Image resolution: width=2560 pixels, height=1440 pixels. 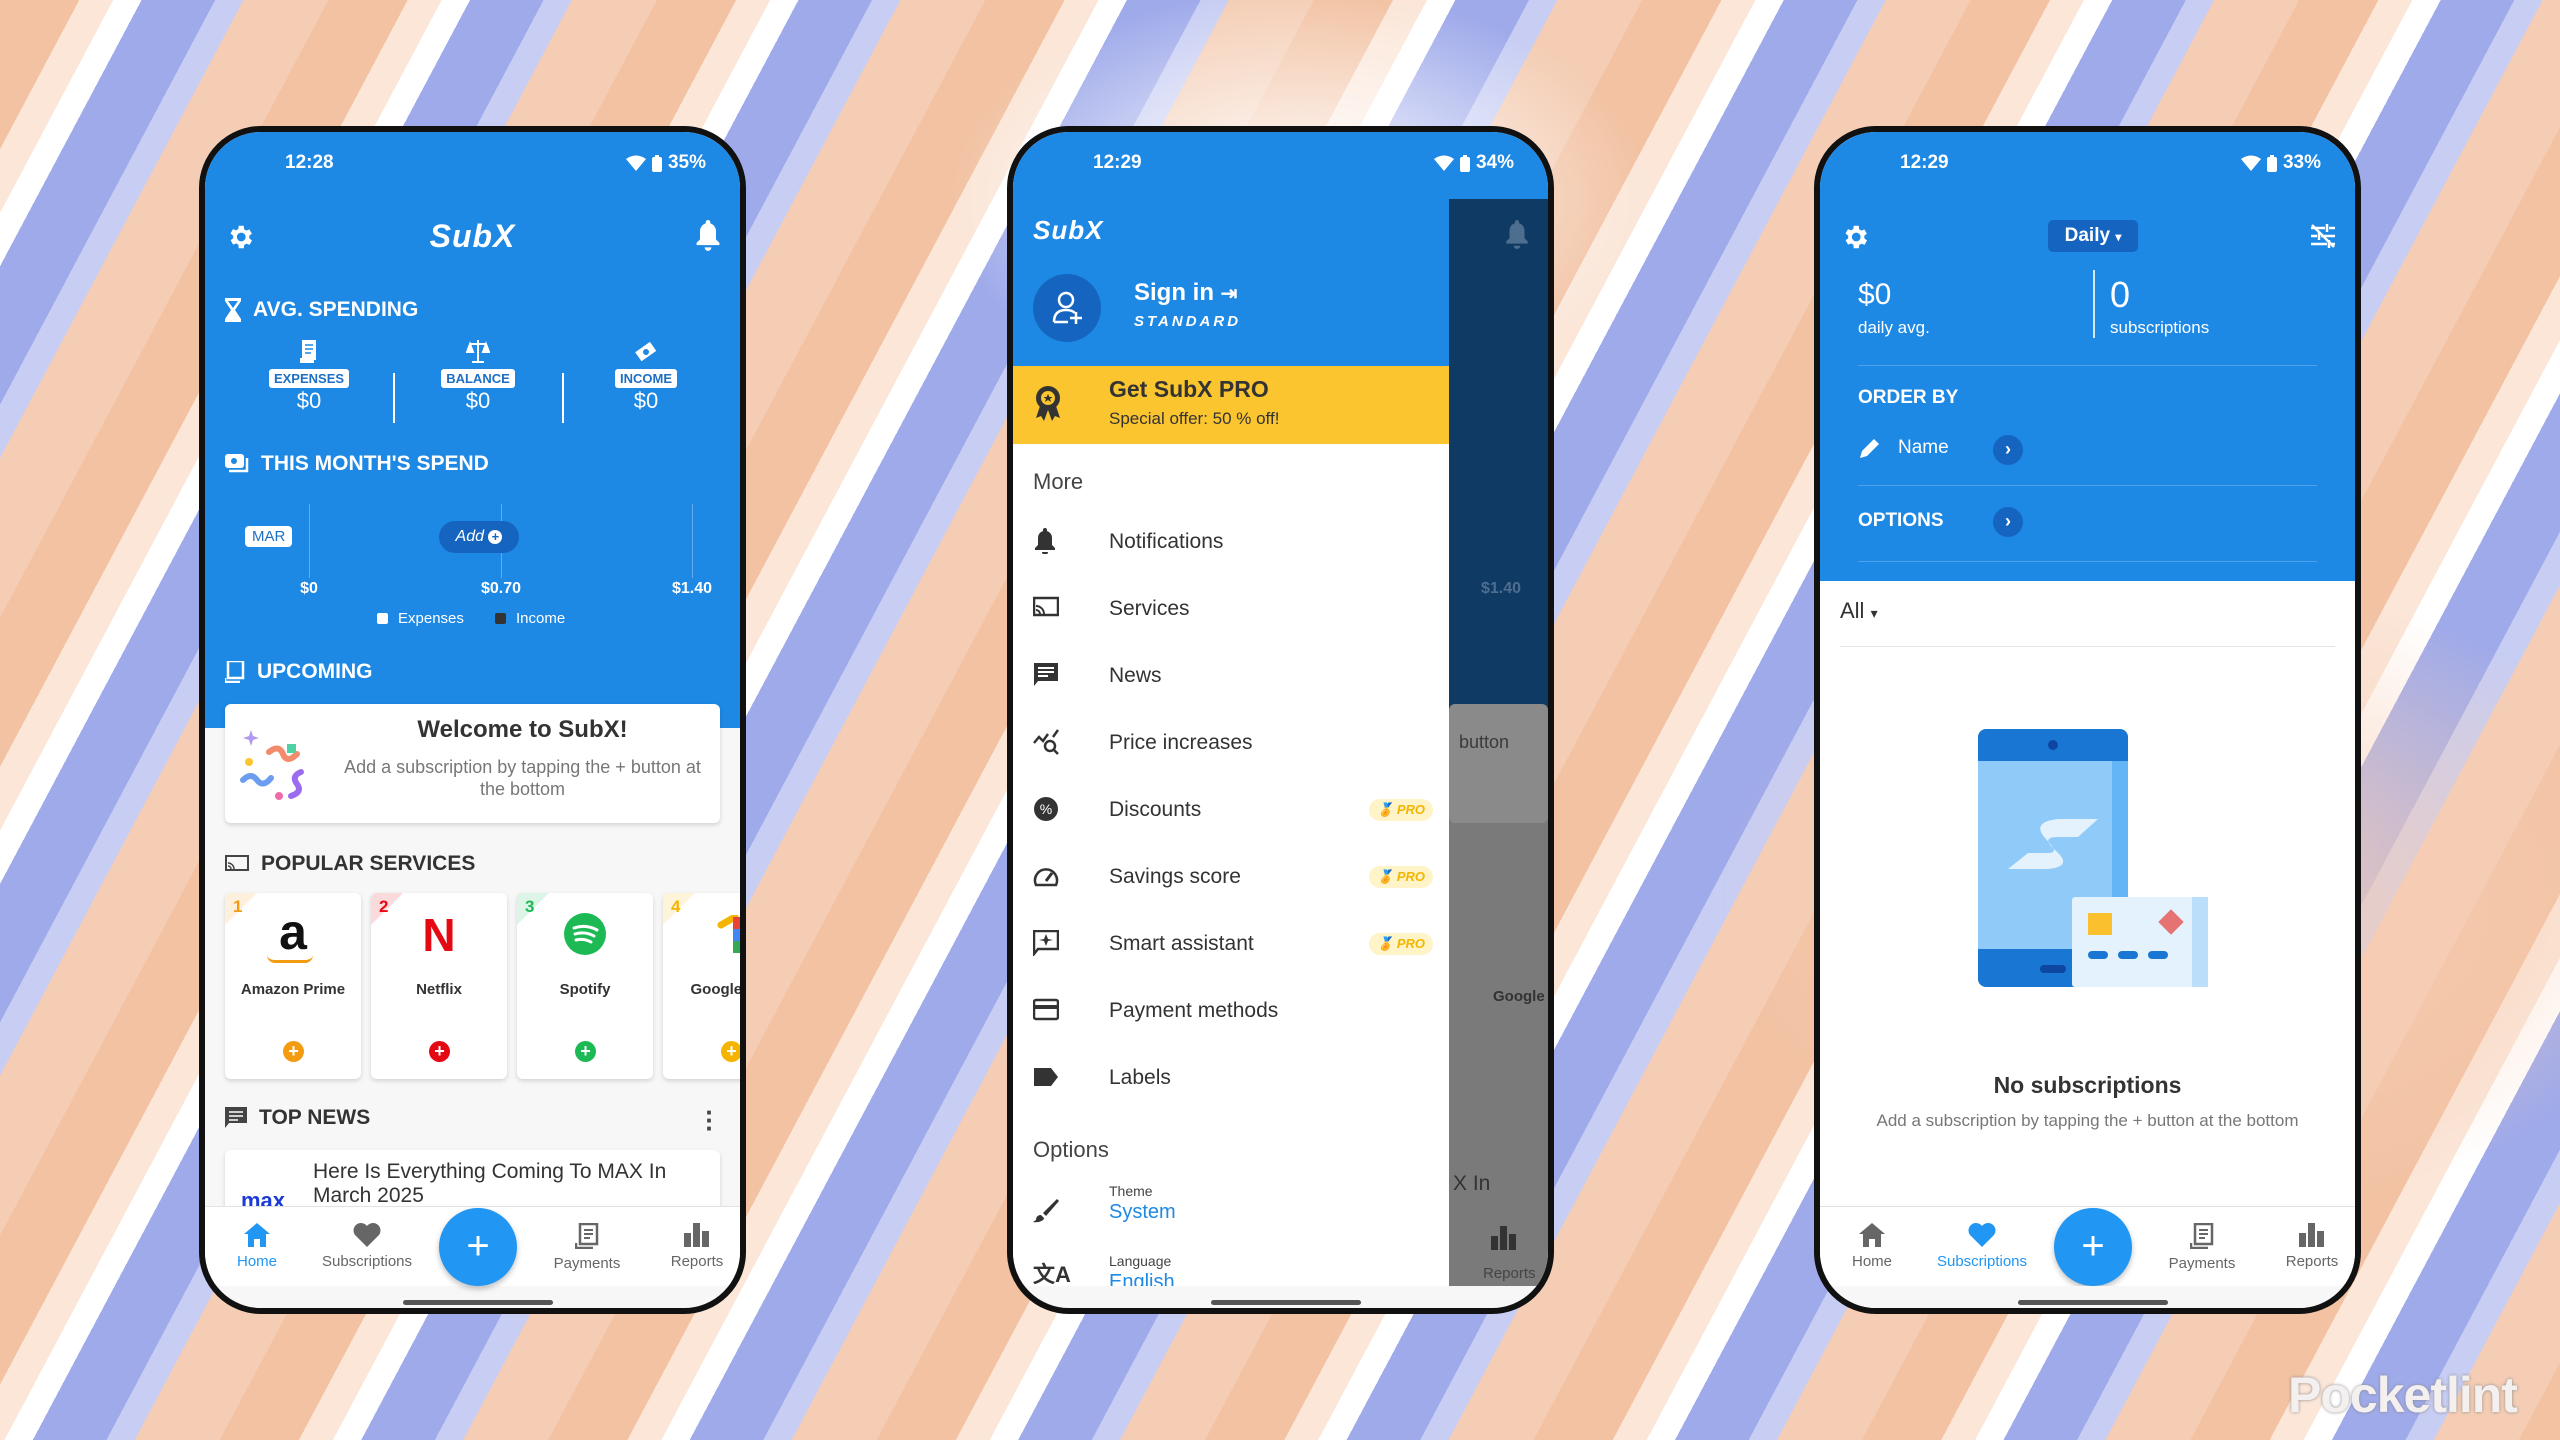 I want to click on service-card-amazon-prime: 1 a Amazon Prime +, so click(x=293, y=986).